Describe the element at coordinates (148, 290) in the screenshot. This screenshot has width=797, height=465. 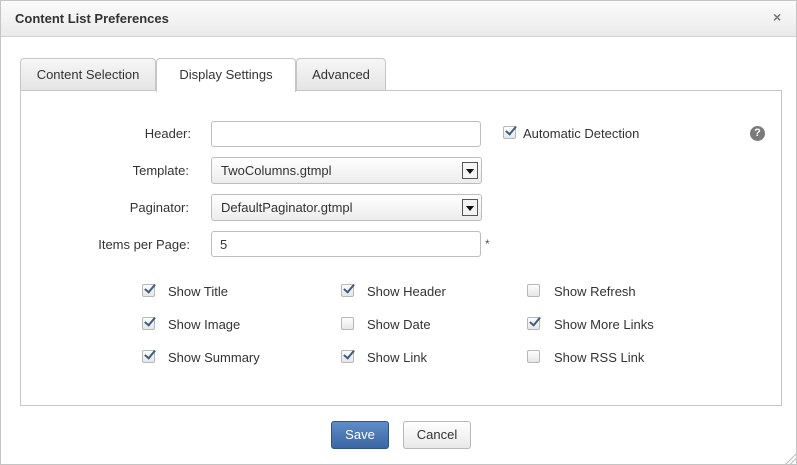
I see `show-title-checkbox` at that location.